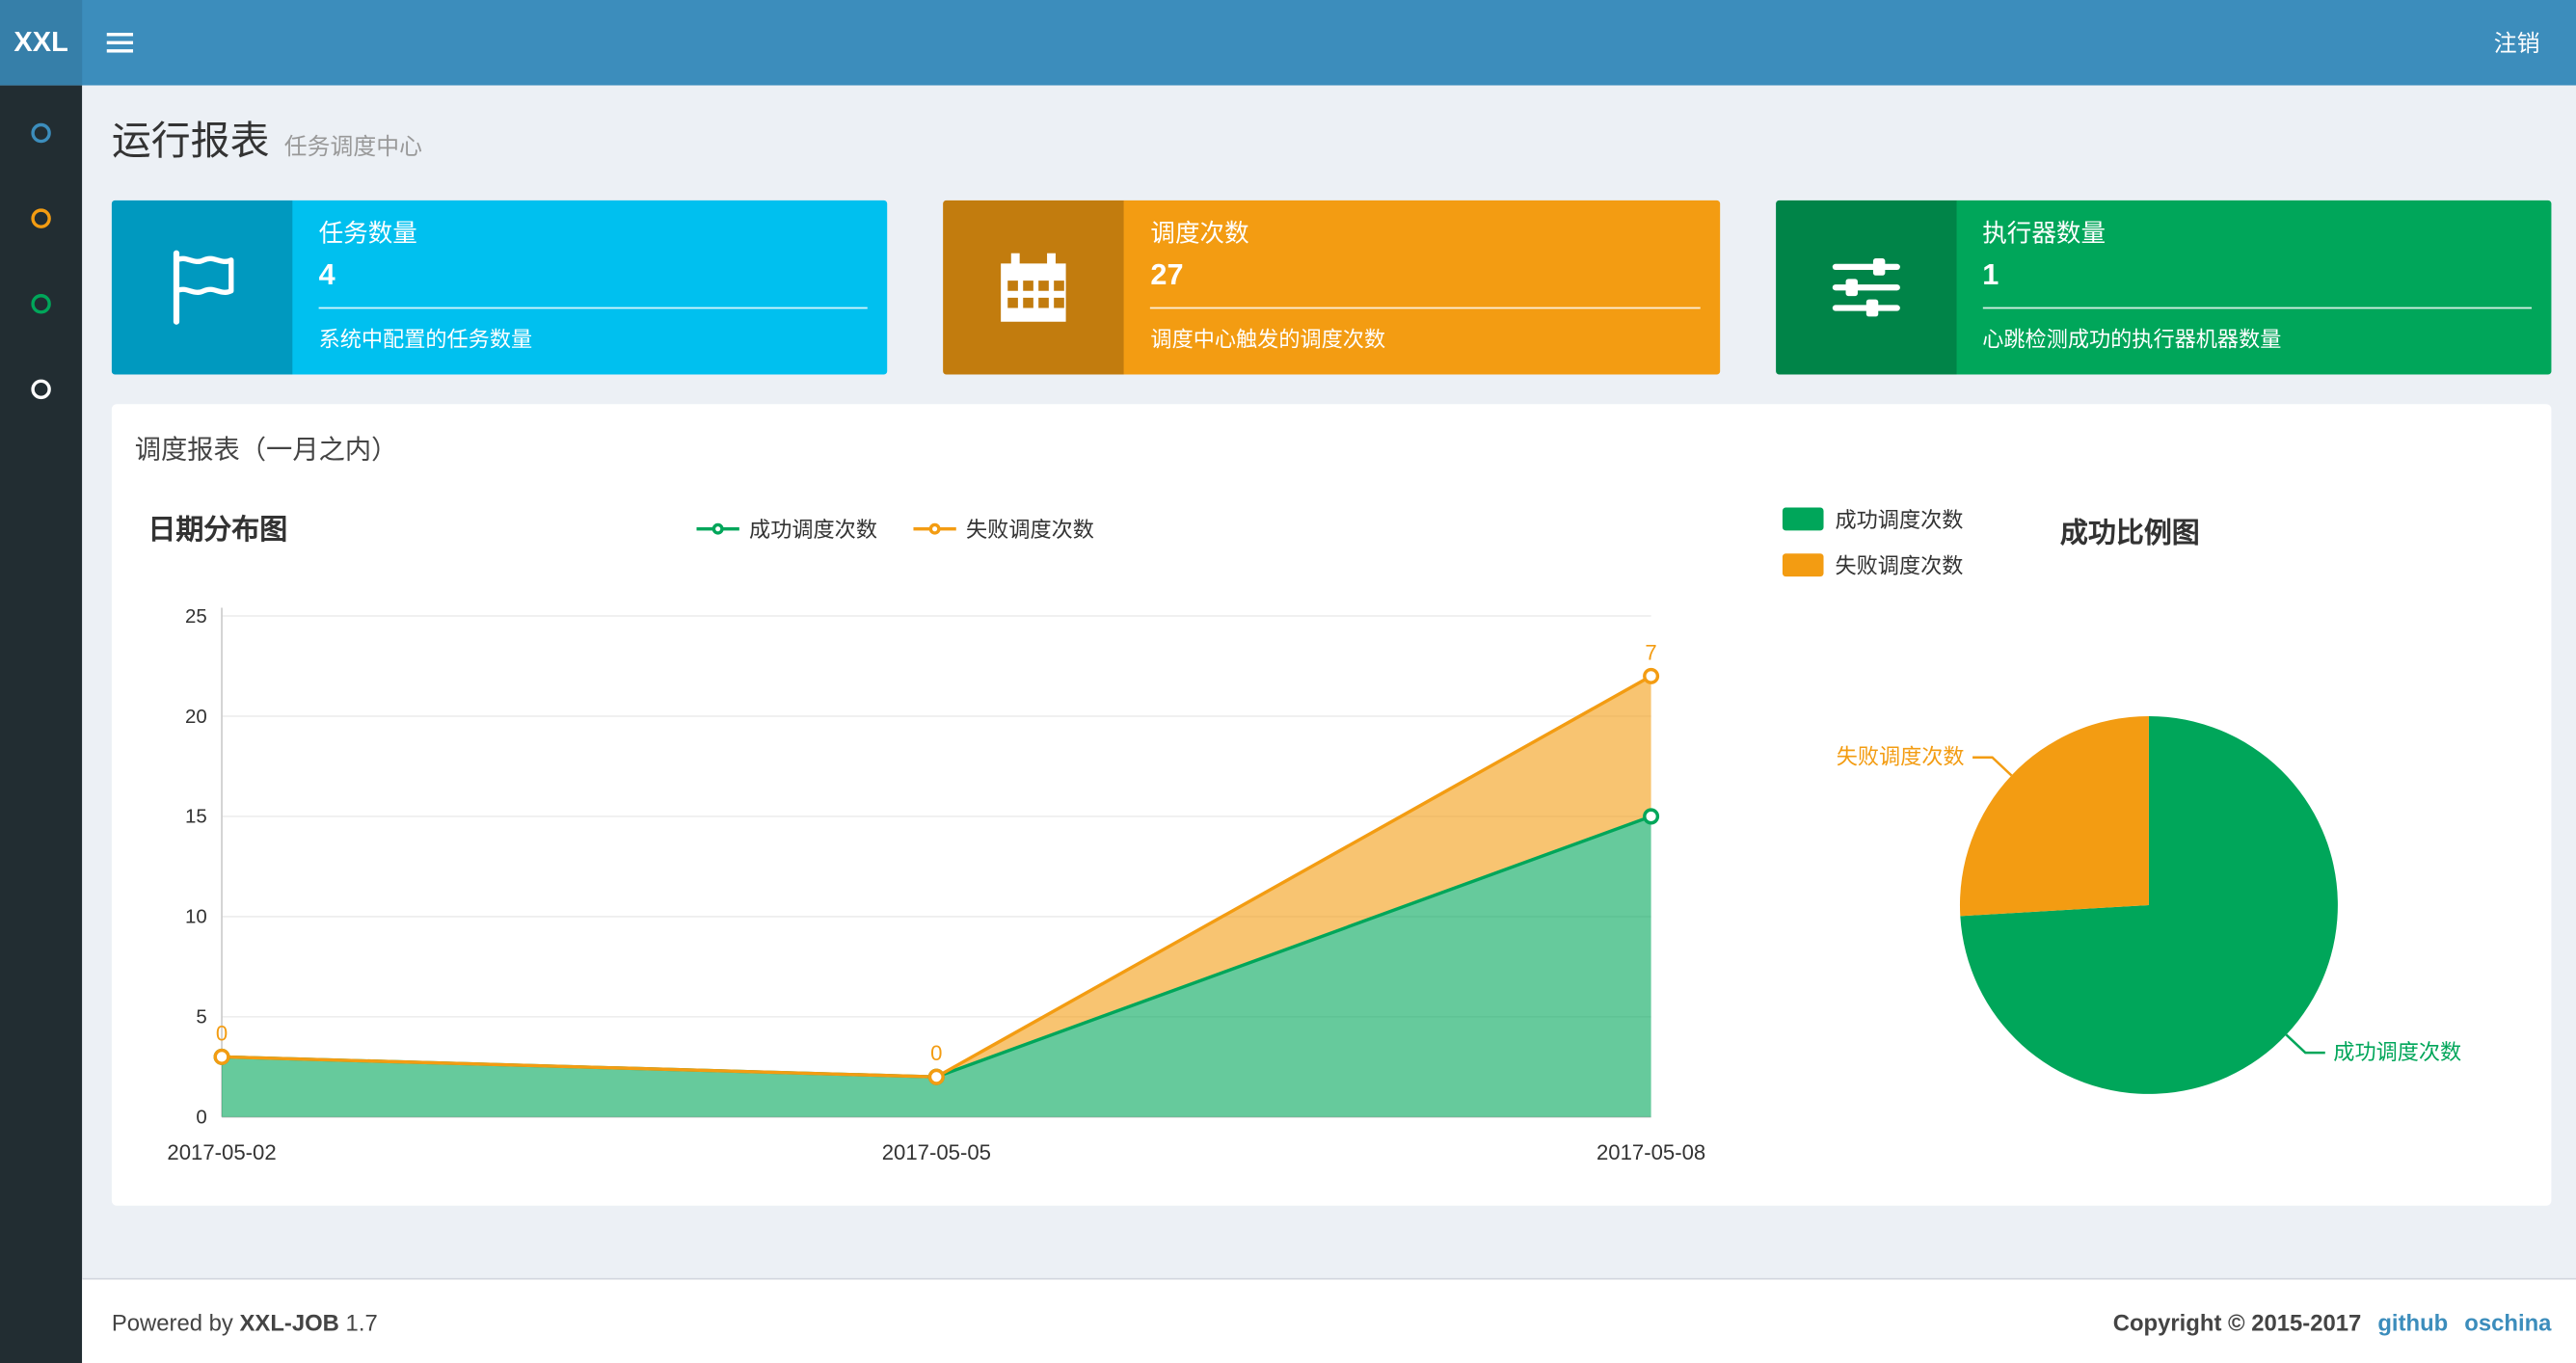  I want to click on pie-chart-title: 成功比例图, so click(2130, 533).